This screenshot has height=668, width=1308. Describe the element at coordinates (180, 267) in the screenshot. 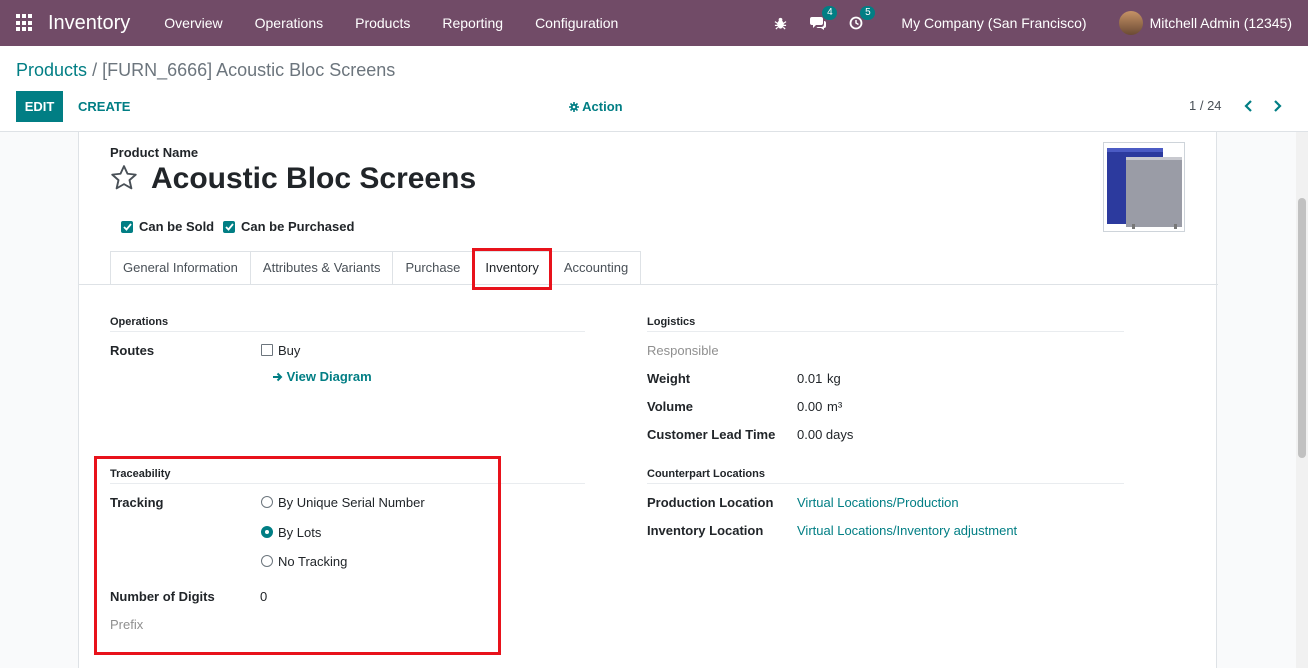

I see `tab-general-information: General Information` at that location.